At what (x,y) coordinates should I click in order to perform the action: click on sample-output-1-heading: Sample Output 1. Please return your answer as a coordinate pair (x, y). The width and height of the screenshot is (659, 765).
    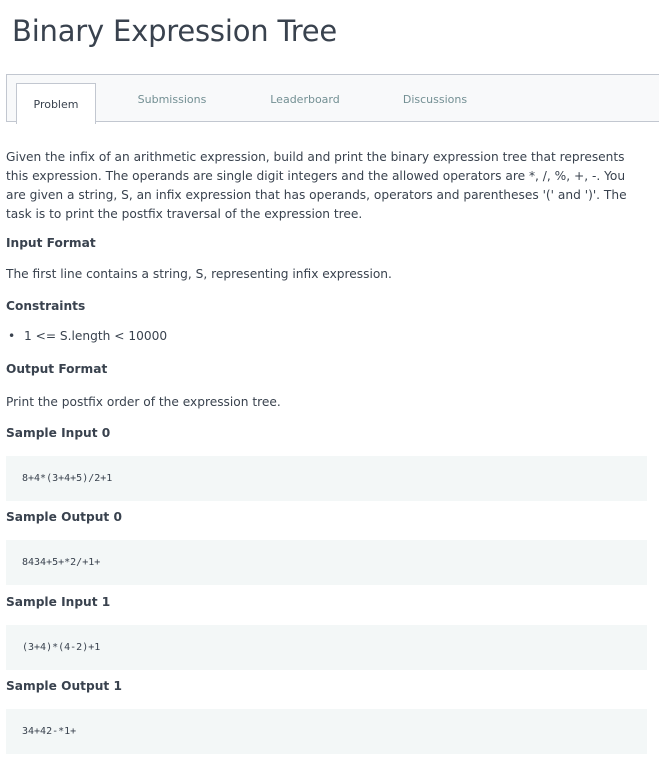
    Looking at the image, I should click on (64, 686).